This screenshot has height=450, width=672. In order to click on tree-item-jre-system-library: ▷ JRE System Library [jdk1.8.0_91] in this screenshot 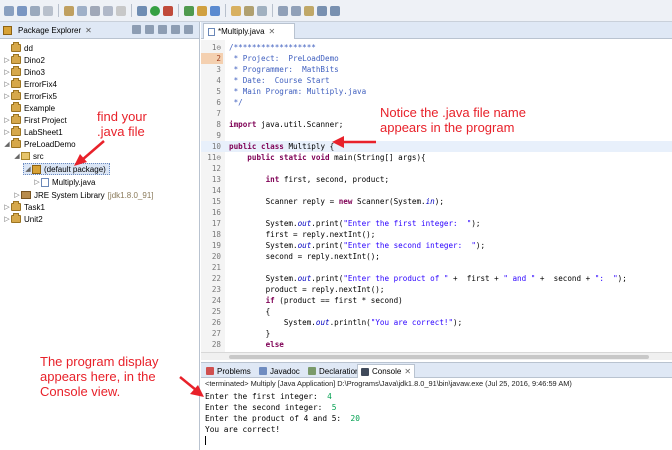, I will do `click(83, 195)`.